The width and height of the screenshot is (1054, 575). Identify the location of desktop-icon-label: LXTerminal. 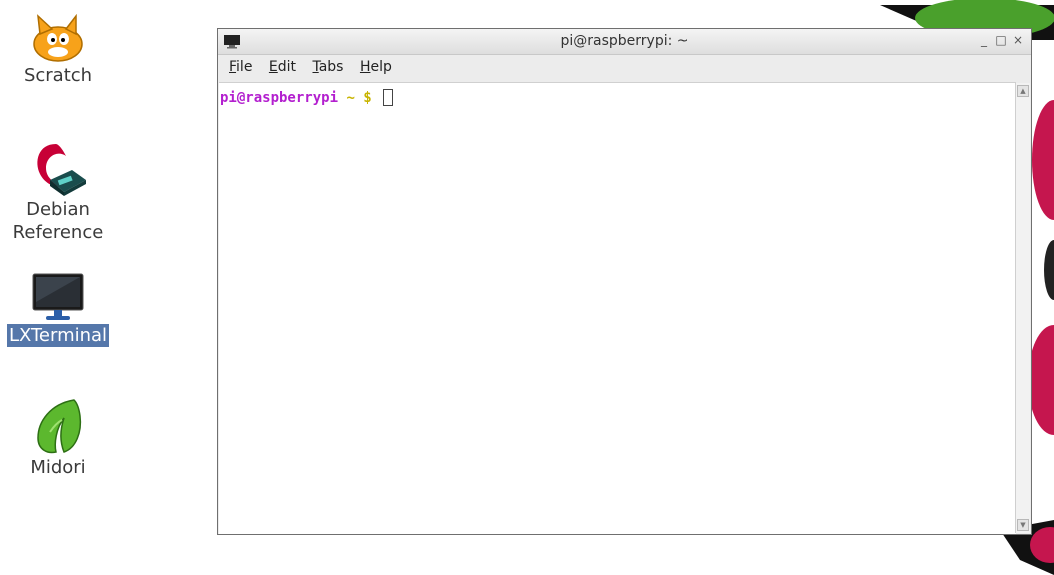
(58, 335).